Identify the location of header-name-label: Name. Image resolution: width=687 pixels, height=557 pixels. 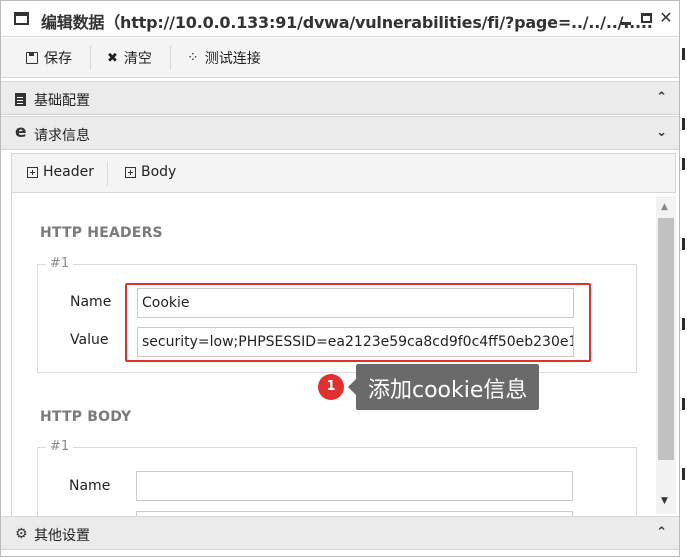
(91, 302).